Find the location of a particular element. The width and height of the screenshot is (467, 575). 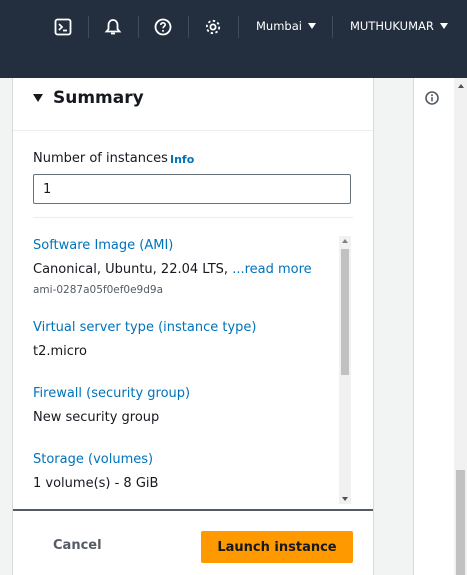

instance-type-link: Virtual server type (instance type) is located at coordinates (144, 327).